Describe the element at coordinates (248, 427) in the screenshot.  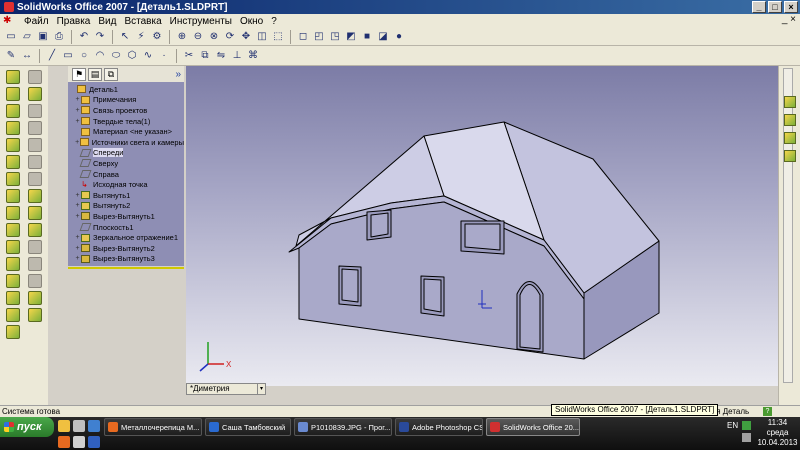
I see `task-button-sasha-tambovsky: Саша Тамбовский` at that location.